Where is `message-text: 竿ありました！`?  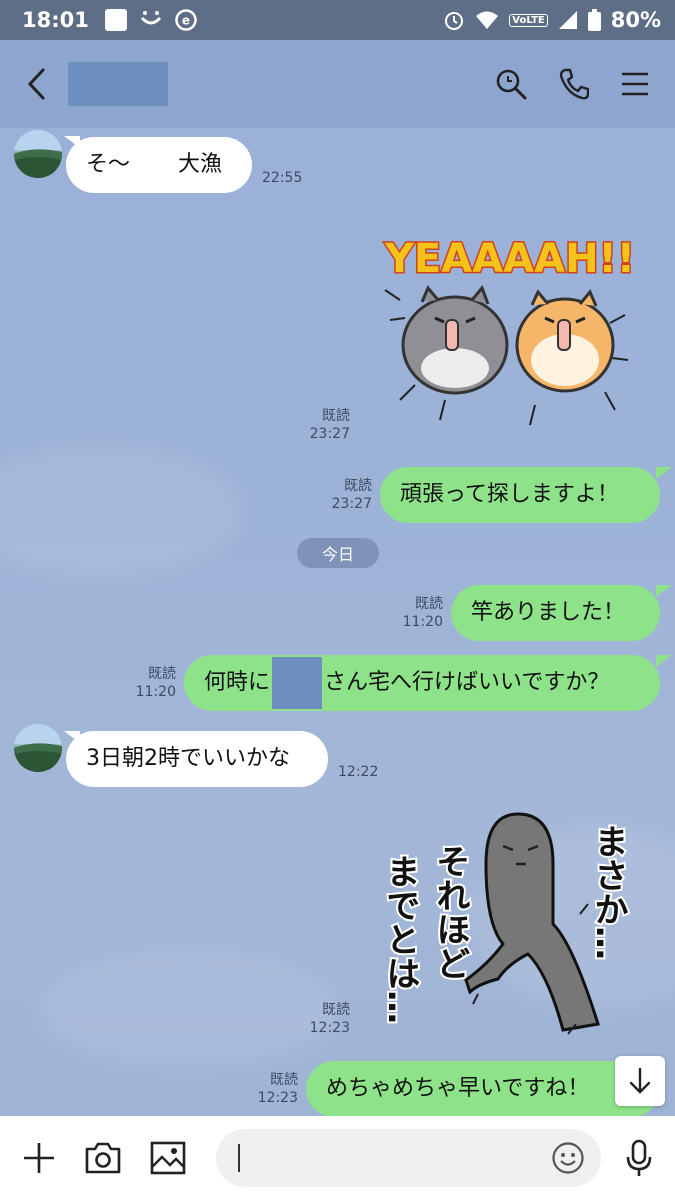 message-text: 竿ありました！ is located at coordinates (548, 612).